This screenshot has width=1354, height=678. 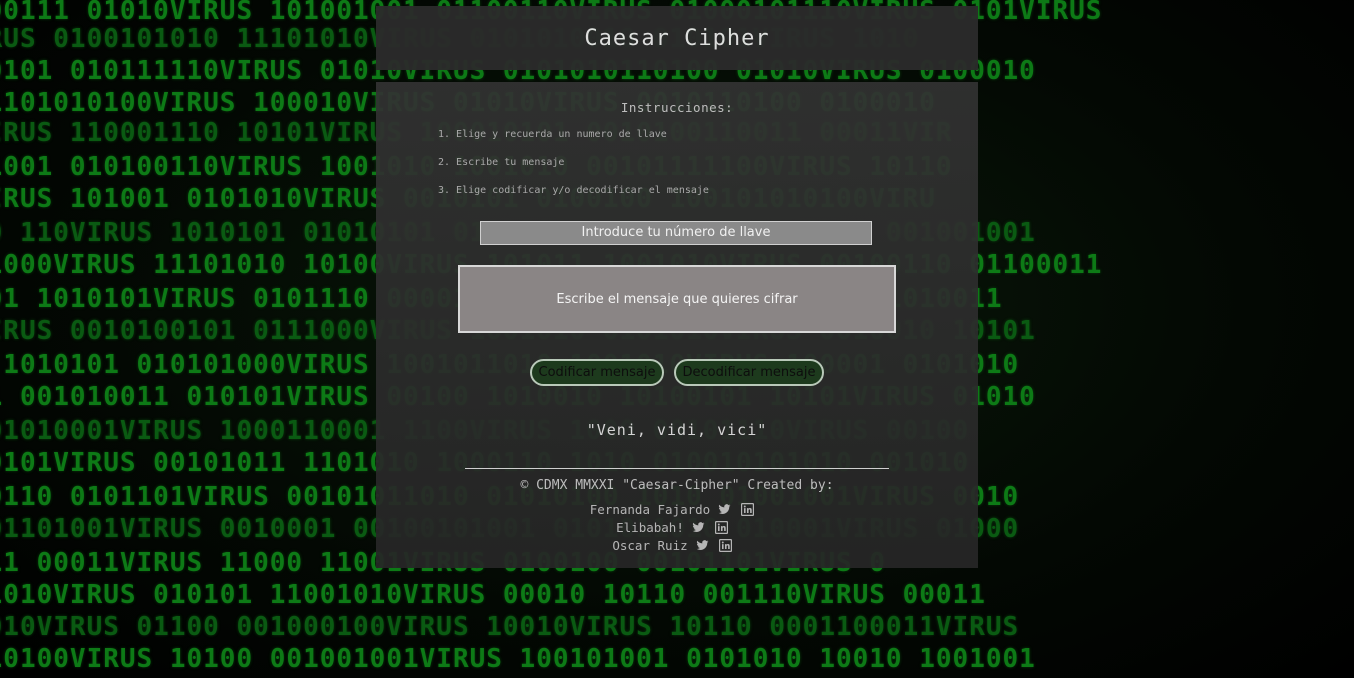 What do you see at coordinates (677, 107) in the screenshot?
I see `instructions-title: Instrucciones:` at bounding box center [677, 107].